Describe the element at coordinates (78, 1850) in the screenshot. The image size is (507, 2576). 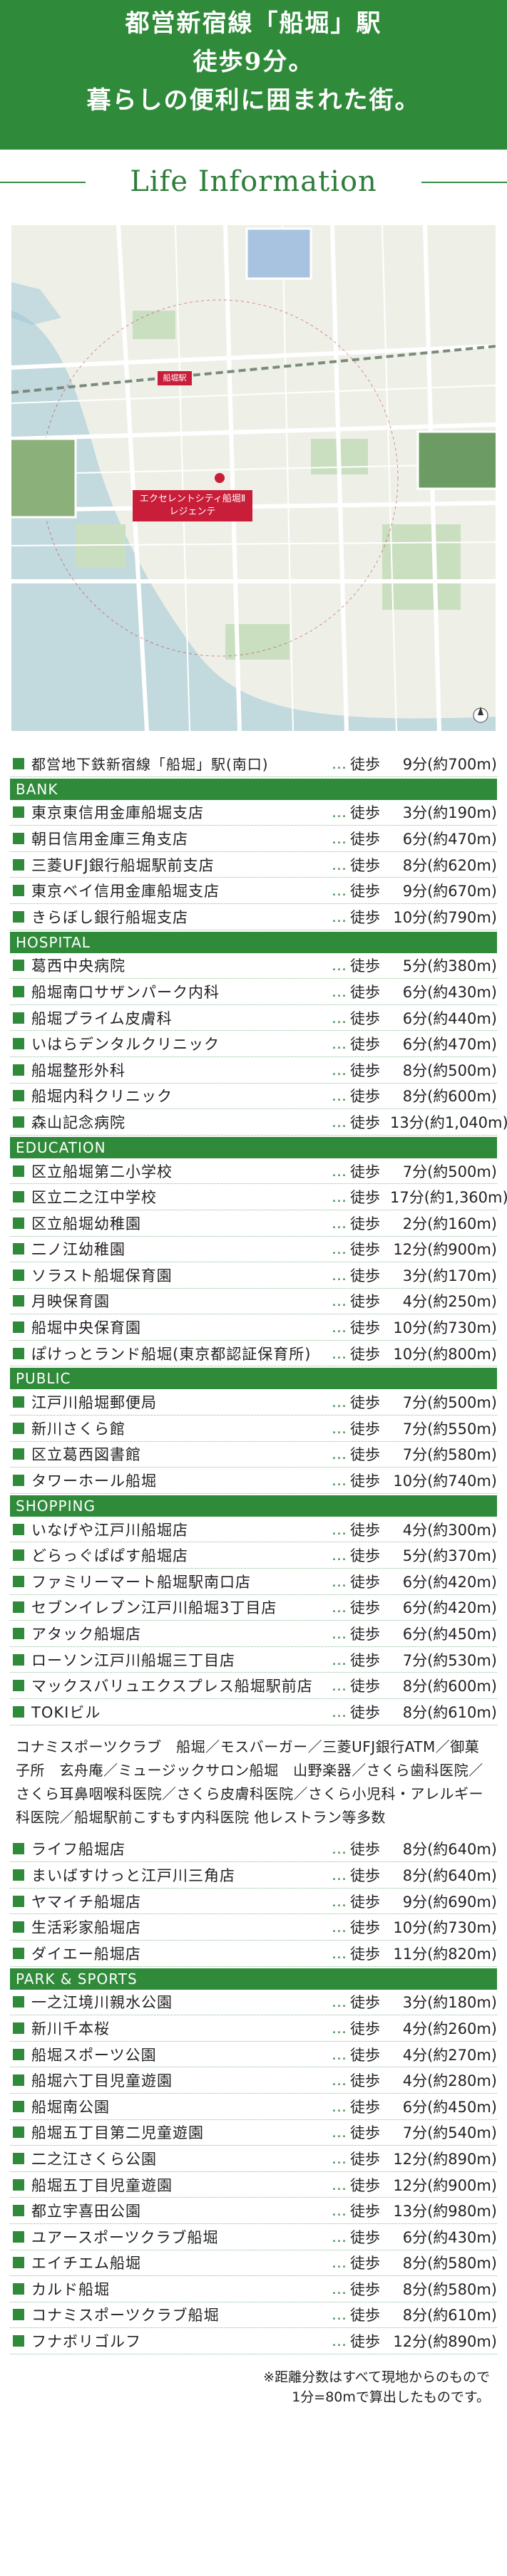
I see `facility-name: ライフ船堀店` at that location.